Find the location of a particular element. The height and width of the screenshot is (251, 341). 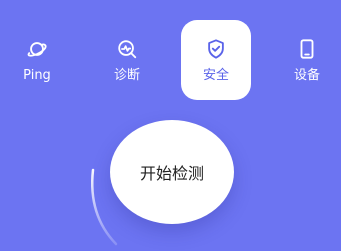

start-detect-label: 开始检测 is located at coordinates (171, 173).